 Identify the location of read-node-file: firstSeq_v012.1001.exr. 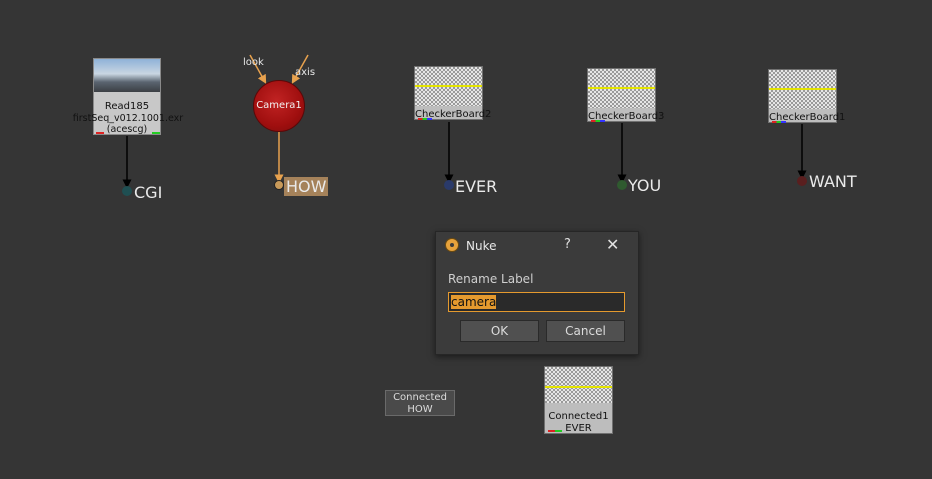
(128, 118).